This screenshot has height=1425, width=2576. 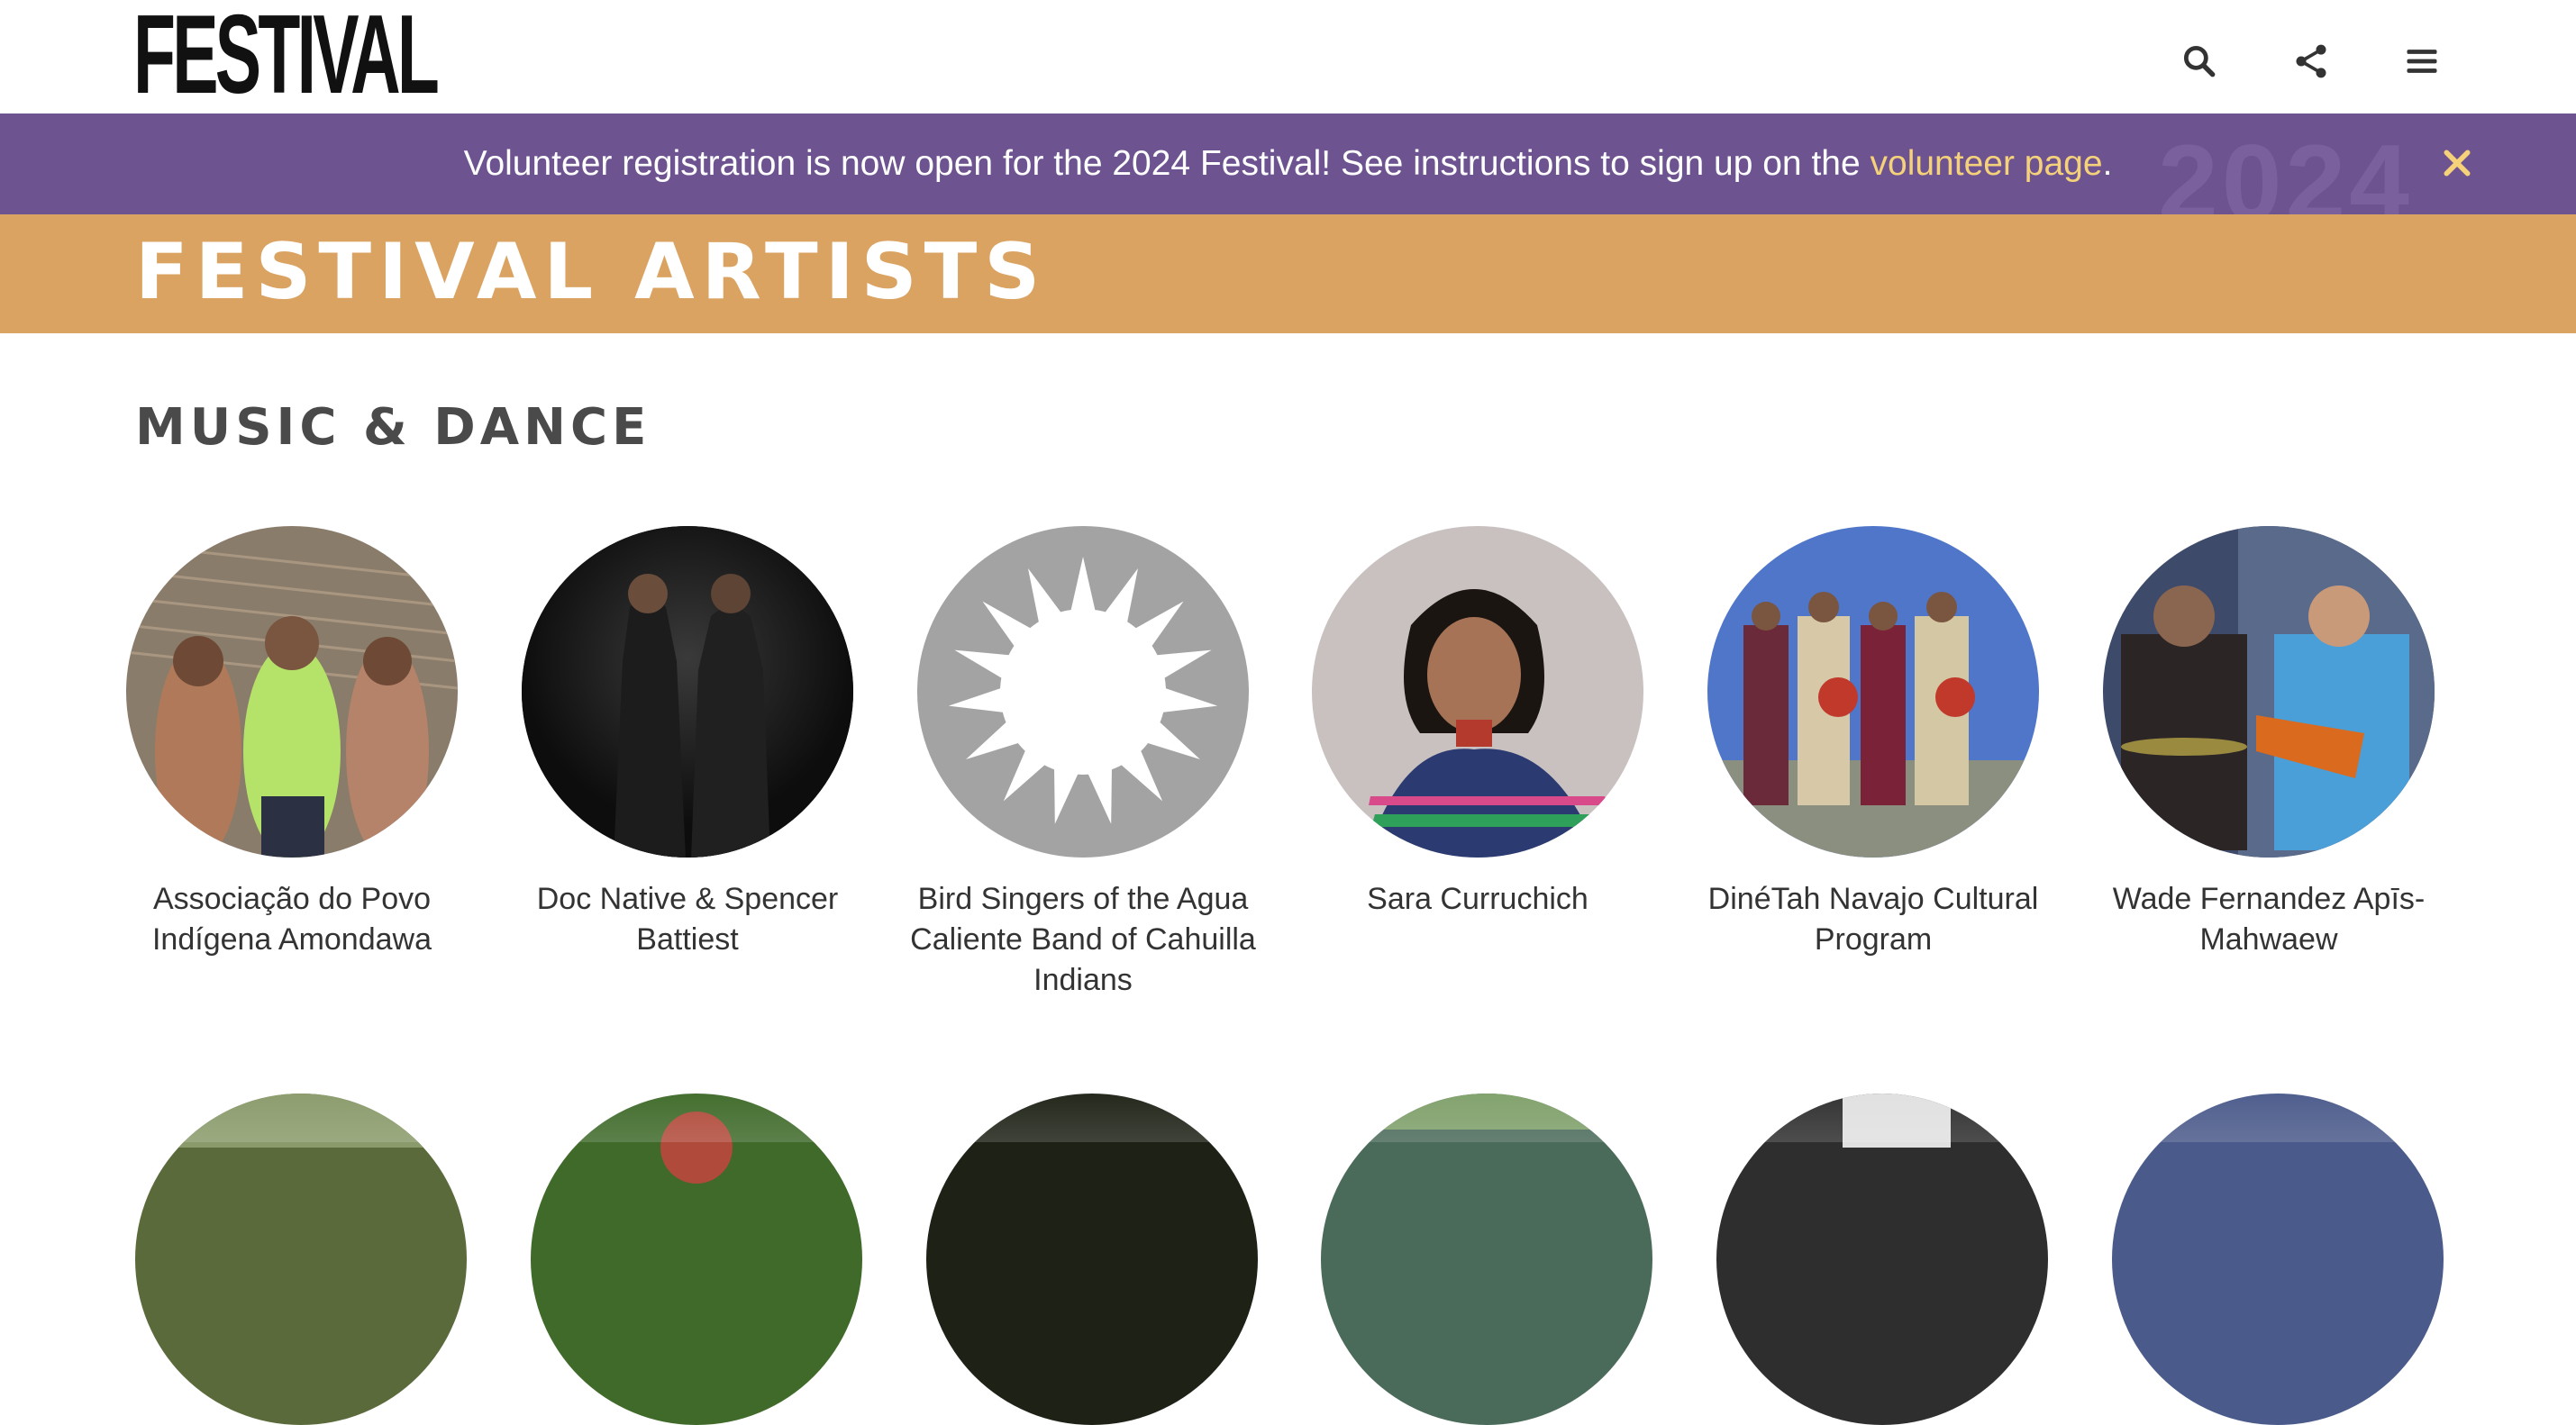 I want to click on artist-card: Wade Fernandez Apīs-Mahwaew, so click(x=2269, y=743).